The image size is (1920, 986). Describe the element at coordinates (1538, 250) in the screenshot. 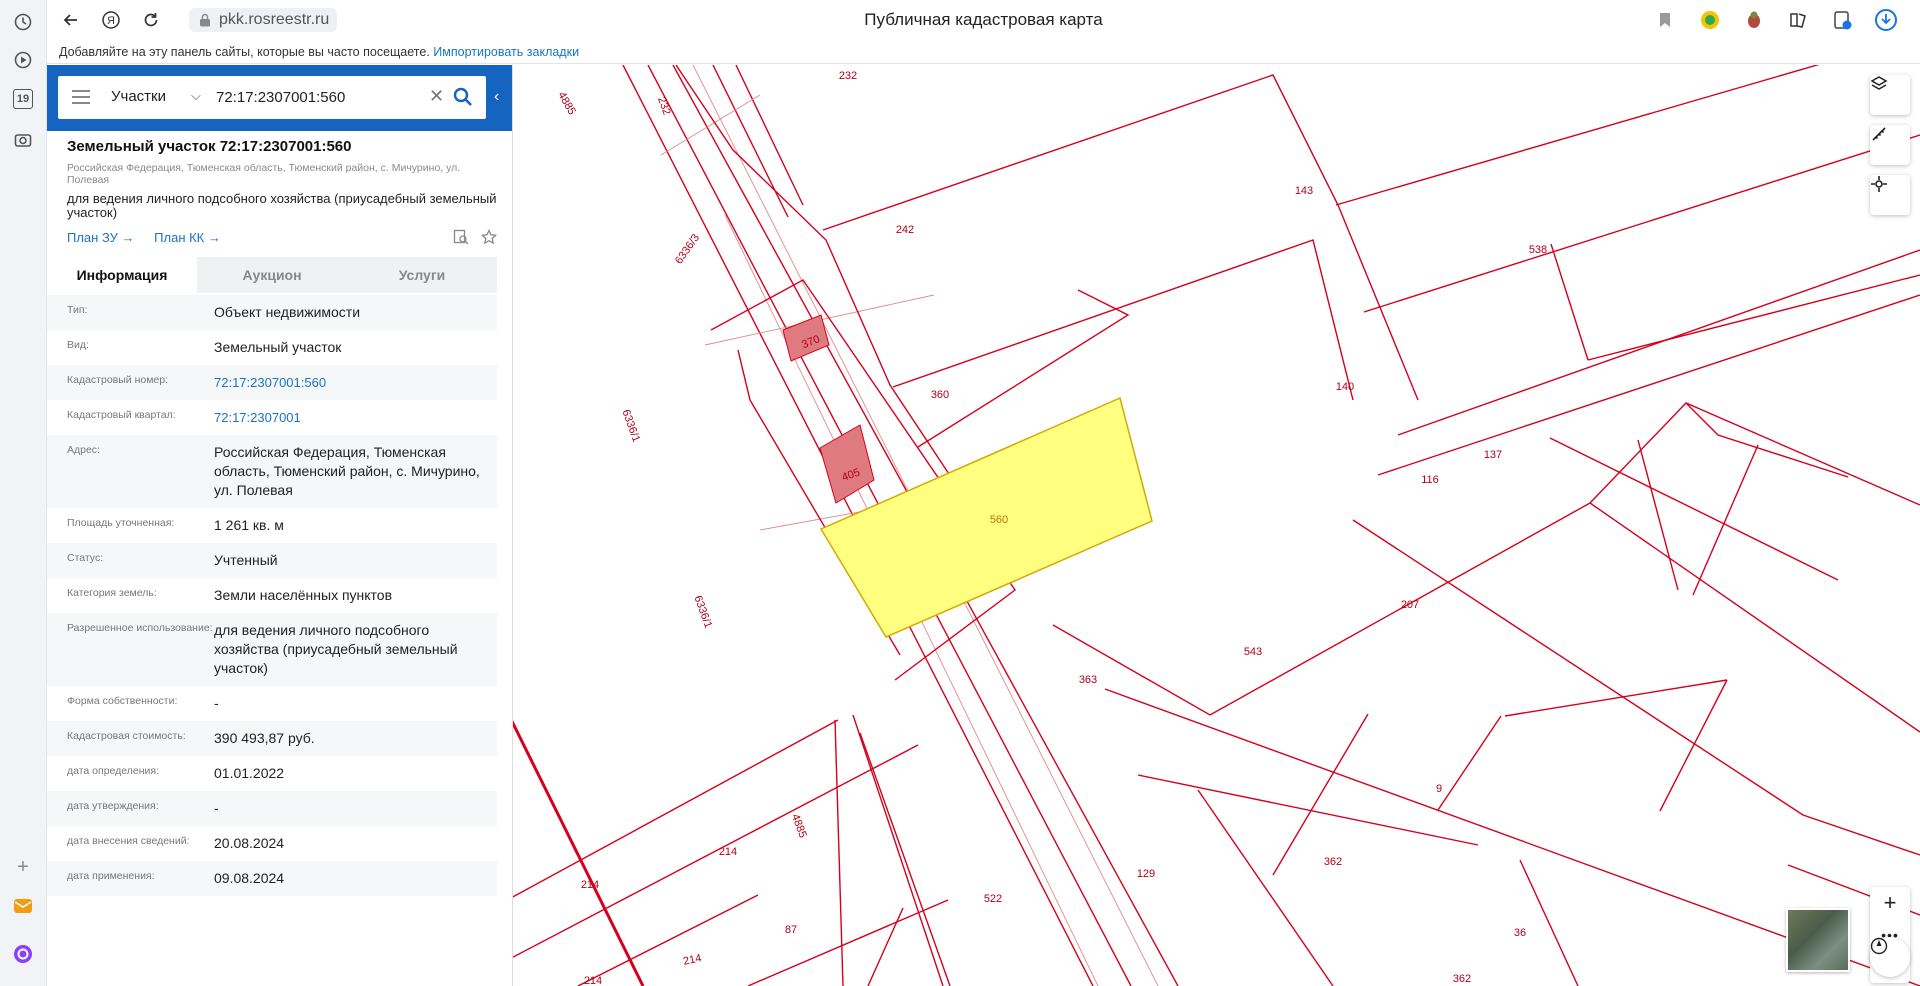

I see `parcel-label: 538` at that location.